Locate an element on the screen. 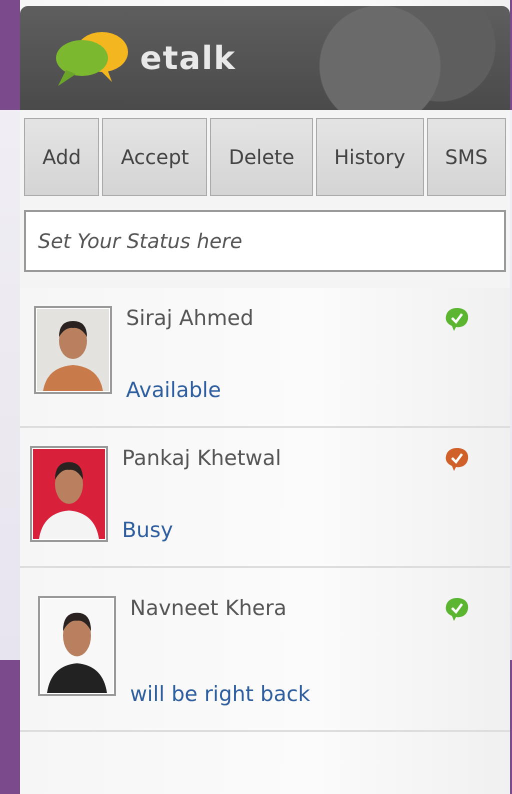 This screenshot has width=512, height=794. contact-status: will be right back is located at coordinates (221, 694).